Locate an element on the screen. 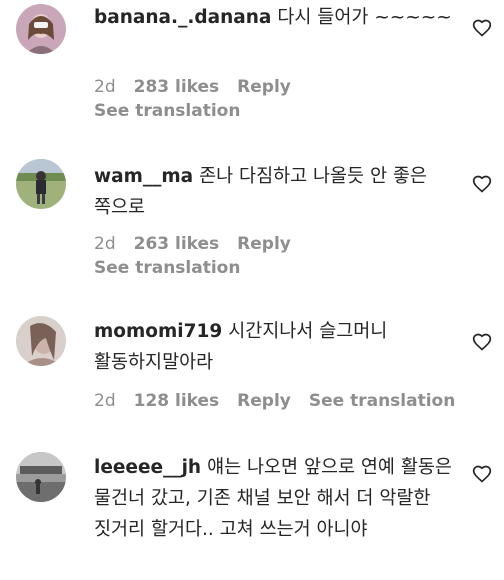 The image size is (504, 580). comment-meta: 2d 283 likes Reply is located at coordinates (201, 87).